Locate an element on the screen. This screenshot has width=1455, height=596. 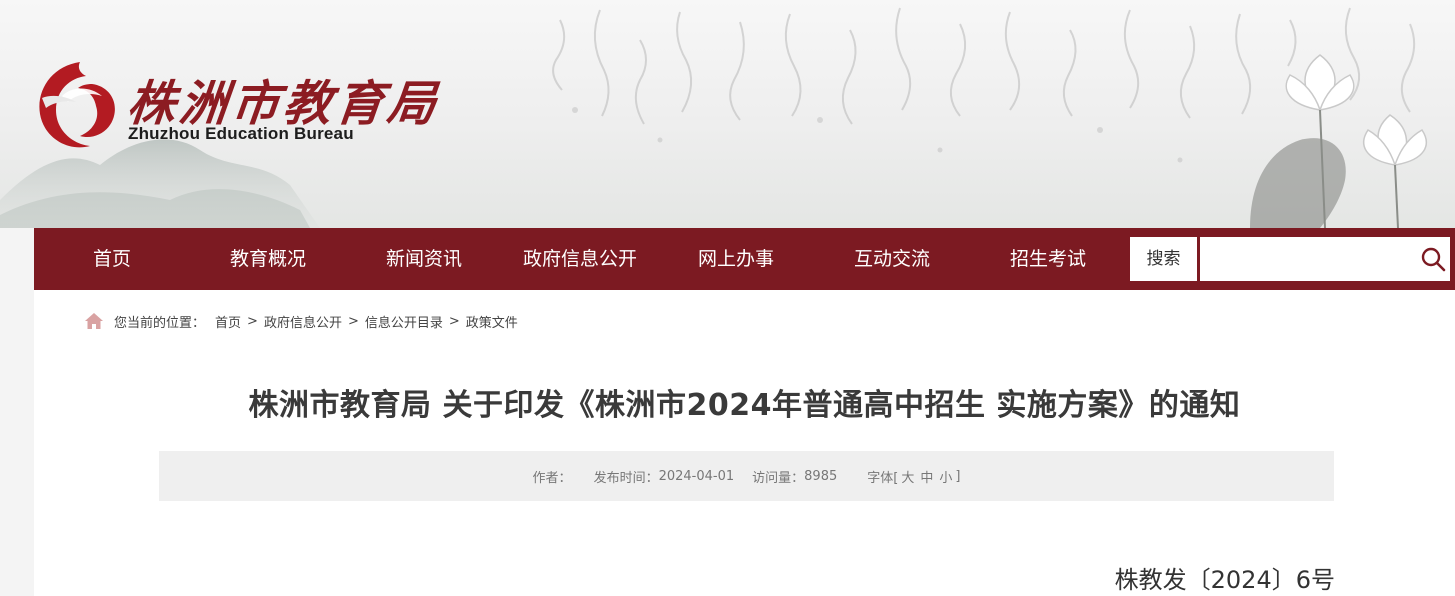
meta-author-label: 作者： is located at coordinates (552, 478).